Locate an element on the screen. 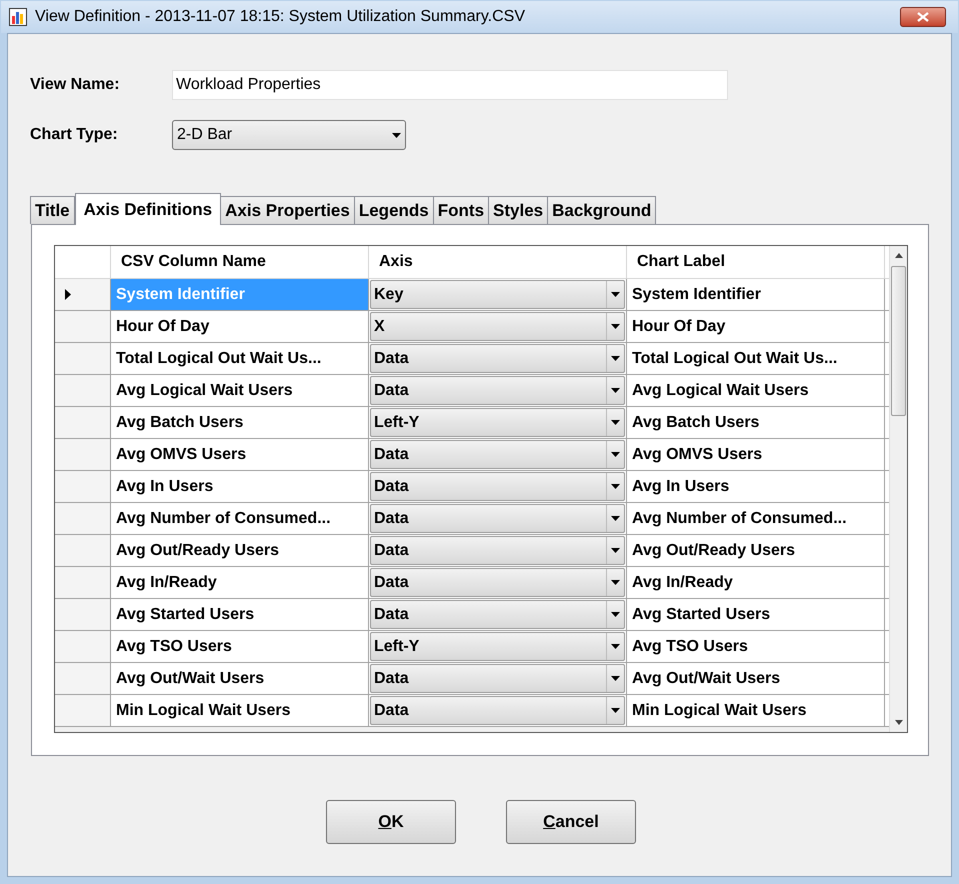 This screenshot has width=959, height=884. window-title: View Definition - 2013-11-07 18:15: System Utilization Summary.CSV is located at coordinates (280, 17).